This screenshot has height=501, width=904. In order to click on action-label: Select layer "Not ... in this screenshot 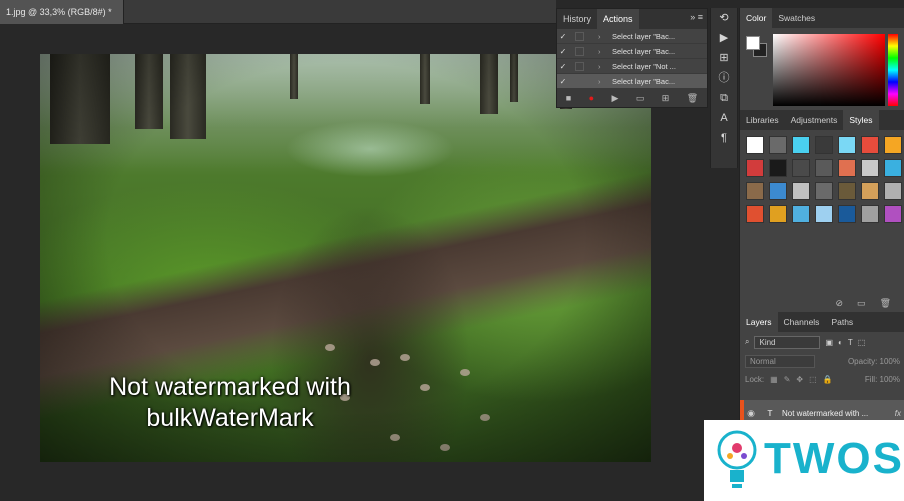, I will do `click(644, 66)`.